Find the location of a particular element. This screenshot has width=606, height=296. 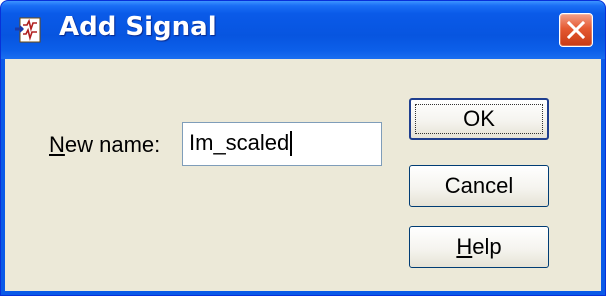

focus-ring is located at coordinates (479, 119).